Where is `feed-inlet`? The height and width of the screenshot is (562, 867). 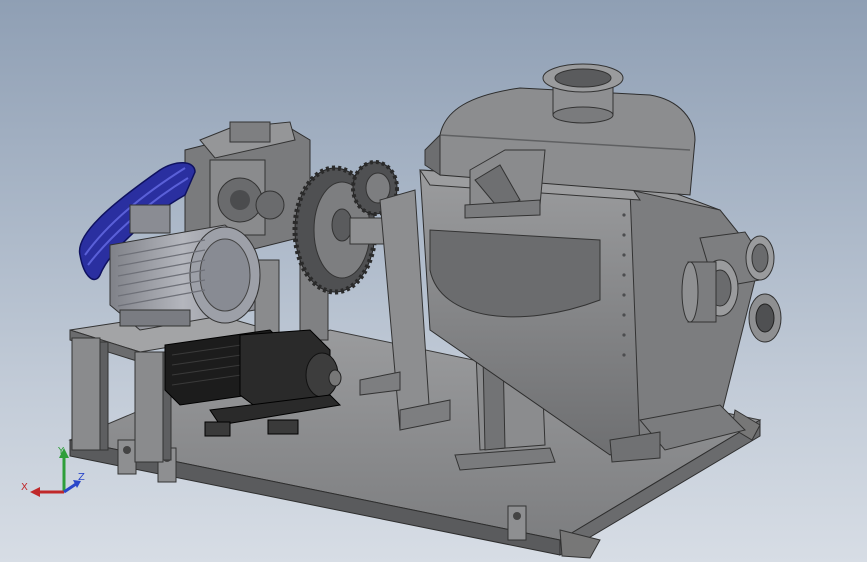 feed-inlet is located at coordinates (583, 93).